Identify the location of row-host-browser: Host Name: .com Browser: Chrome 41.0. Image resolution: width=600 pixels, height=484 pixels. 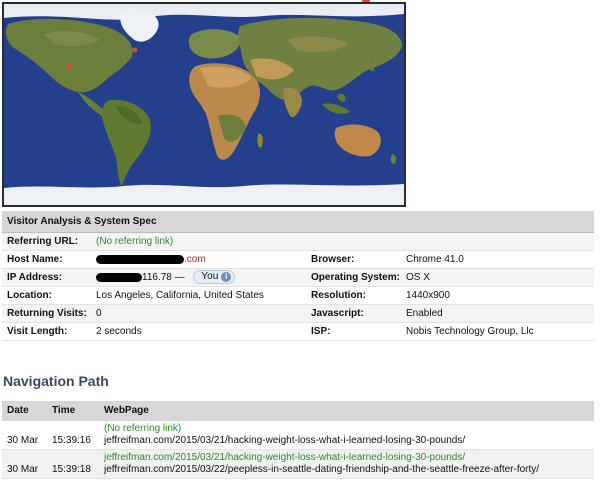
(298, 260).